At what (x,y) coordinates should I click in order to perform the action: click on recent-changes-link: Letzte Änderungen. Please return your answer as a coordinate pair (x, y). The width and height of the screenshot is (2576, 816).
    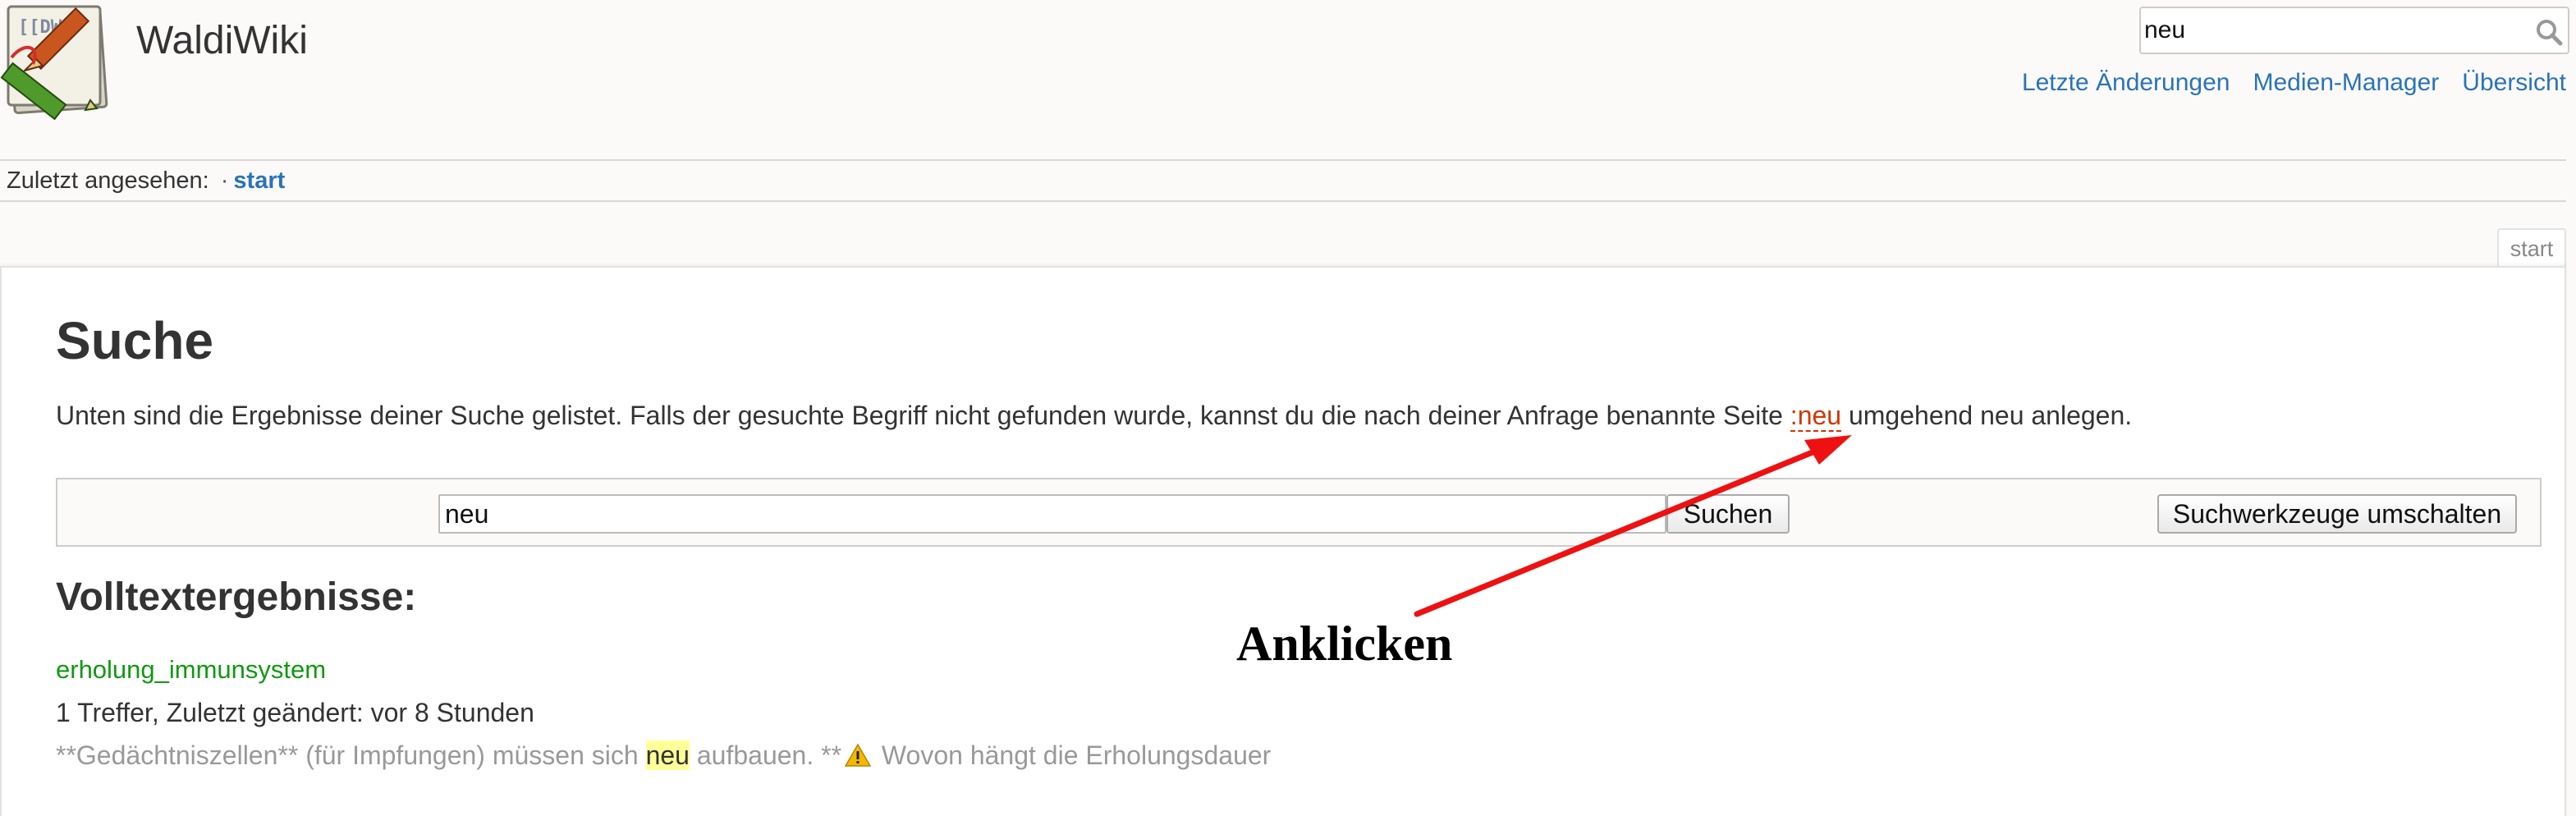
    Looking at the image, I should click on (2126, 83).